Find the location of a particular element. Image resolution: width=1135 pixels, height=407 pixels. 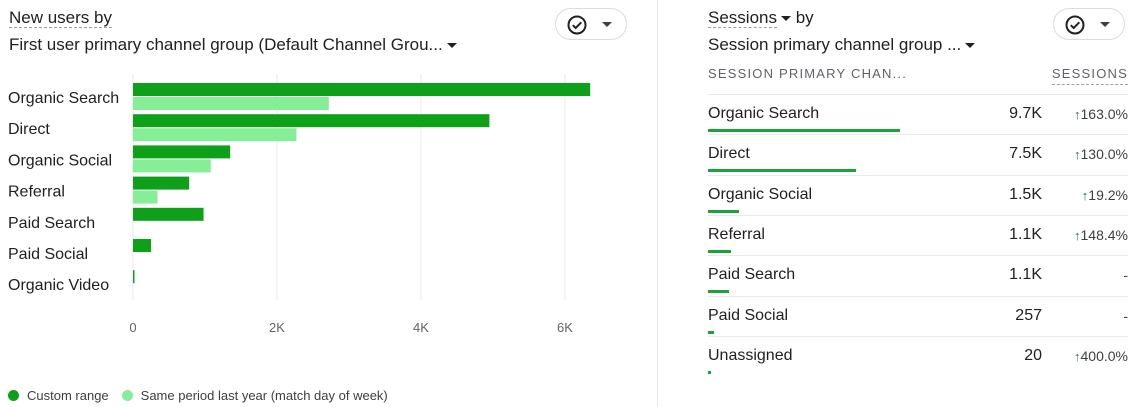

row-change-value: ↑163.0% is located at coordinates (1101, 114).